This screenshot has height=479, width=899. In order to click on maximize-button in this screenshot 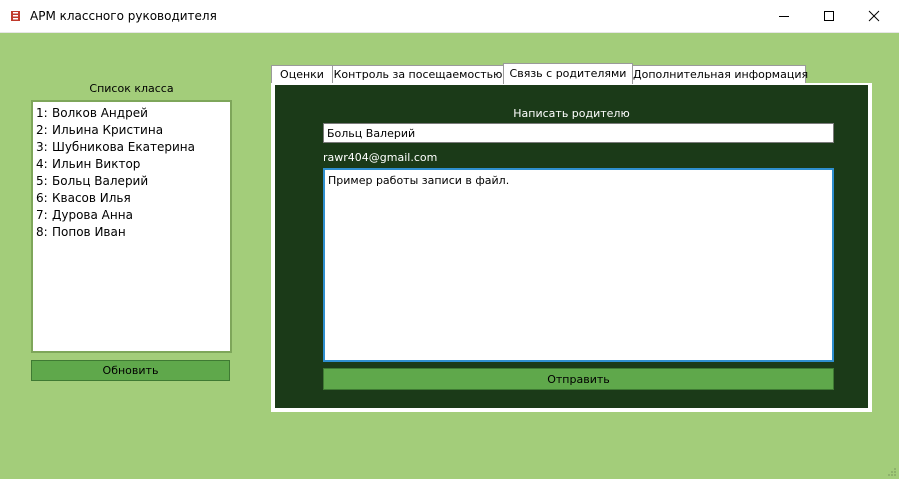, I will do `click(829, 16)`.